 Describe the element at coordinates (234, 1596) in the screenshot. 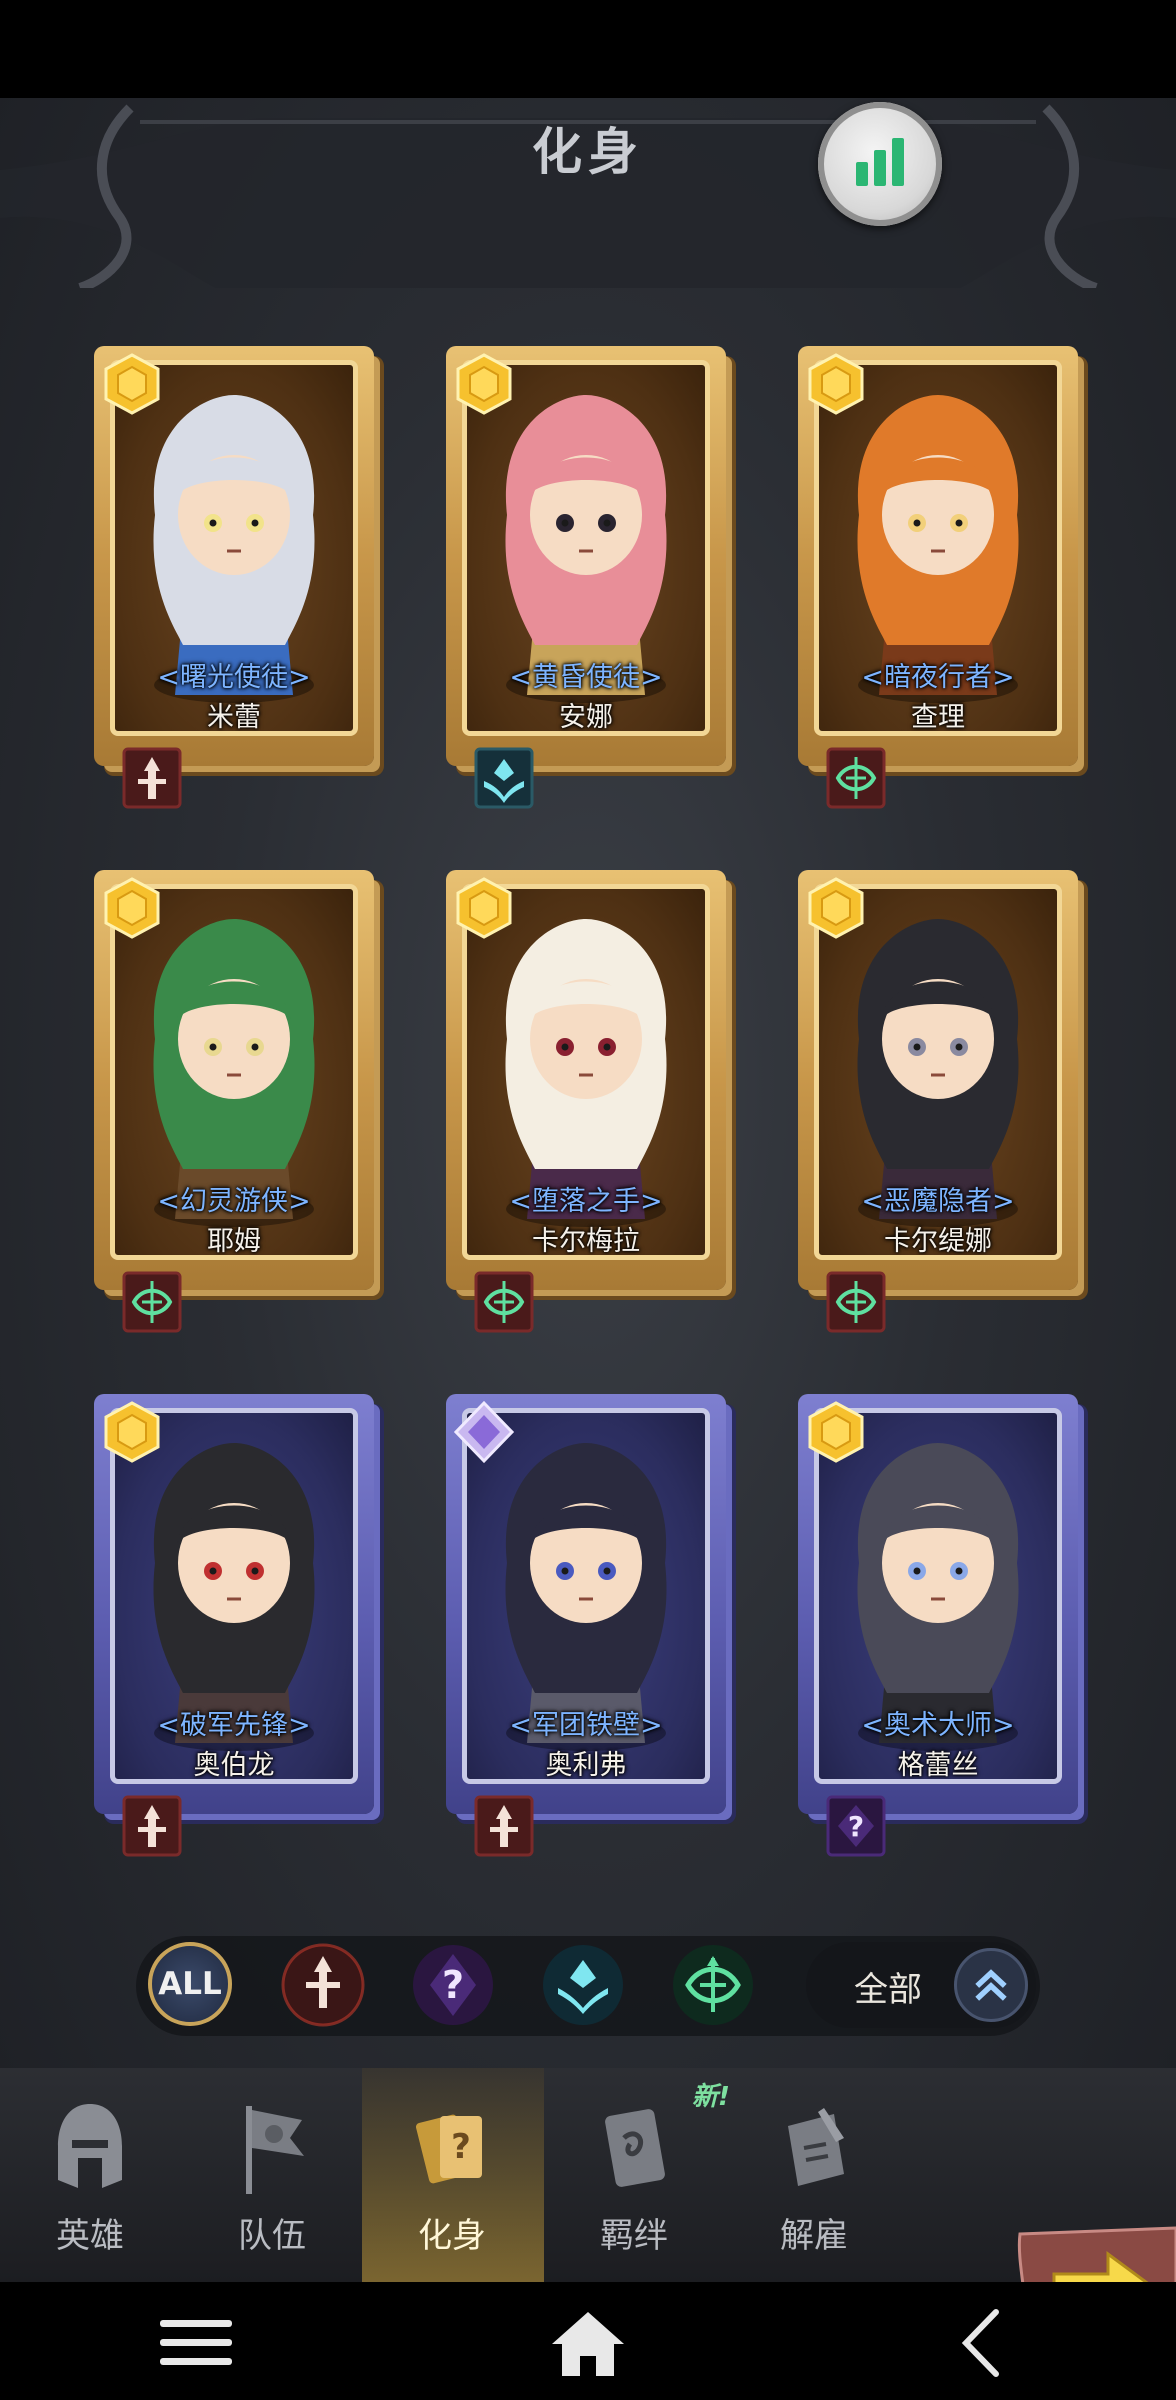

I see `card-inner: <破军先锋> 奥伯龙` at that location.